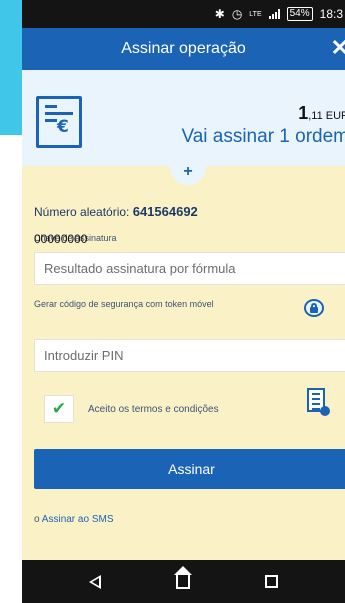  What do you see at coordinates (189, 355) in the screenshot?
I see `pin-input: Introduzir PIN` at bounding box center [189, 355].